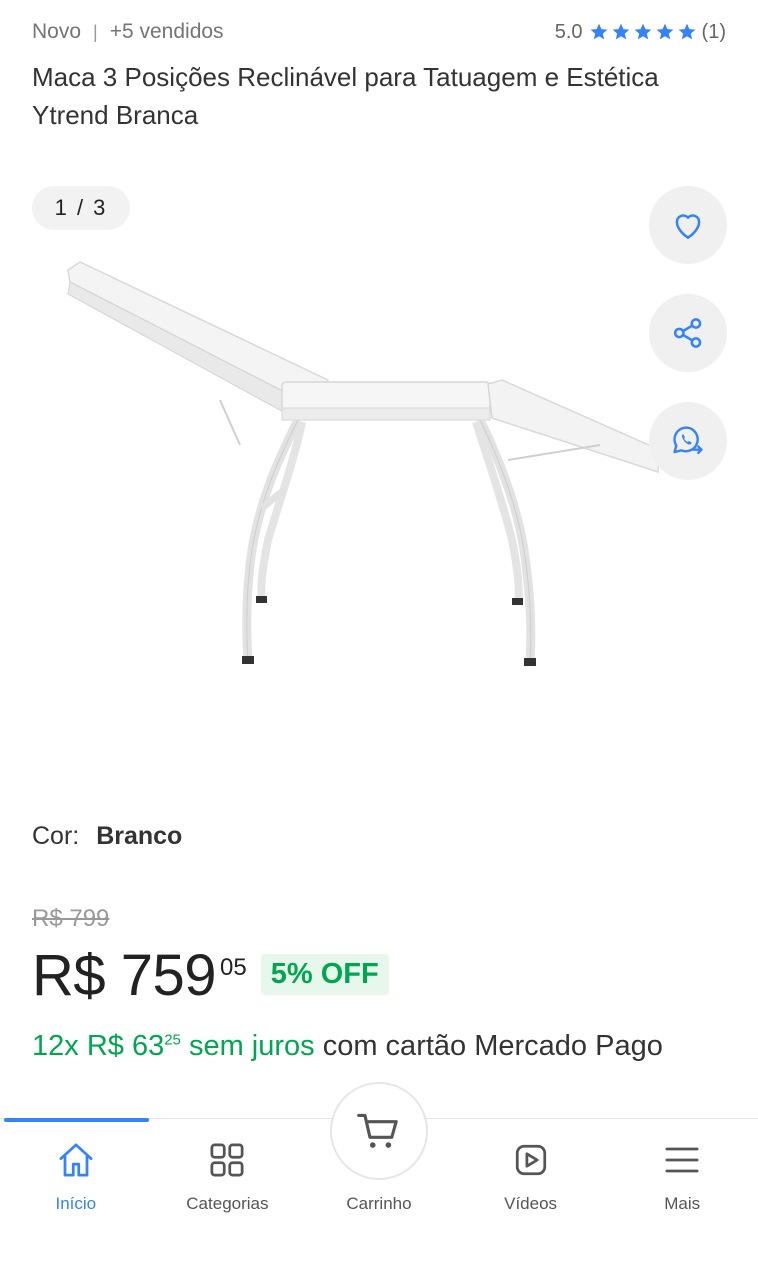 The image size is (758, 1280). Describe the element at coordinates (682, 1160) in the screenshot. I see `menu-icon` at that location.